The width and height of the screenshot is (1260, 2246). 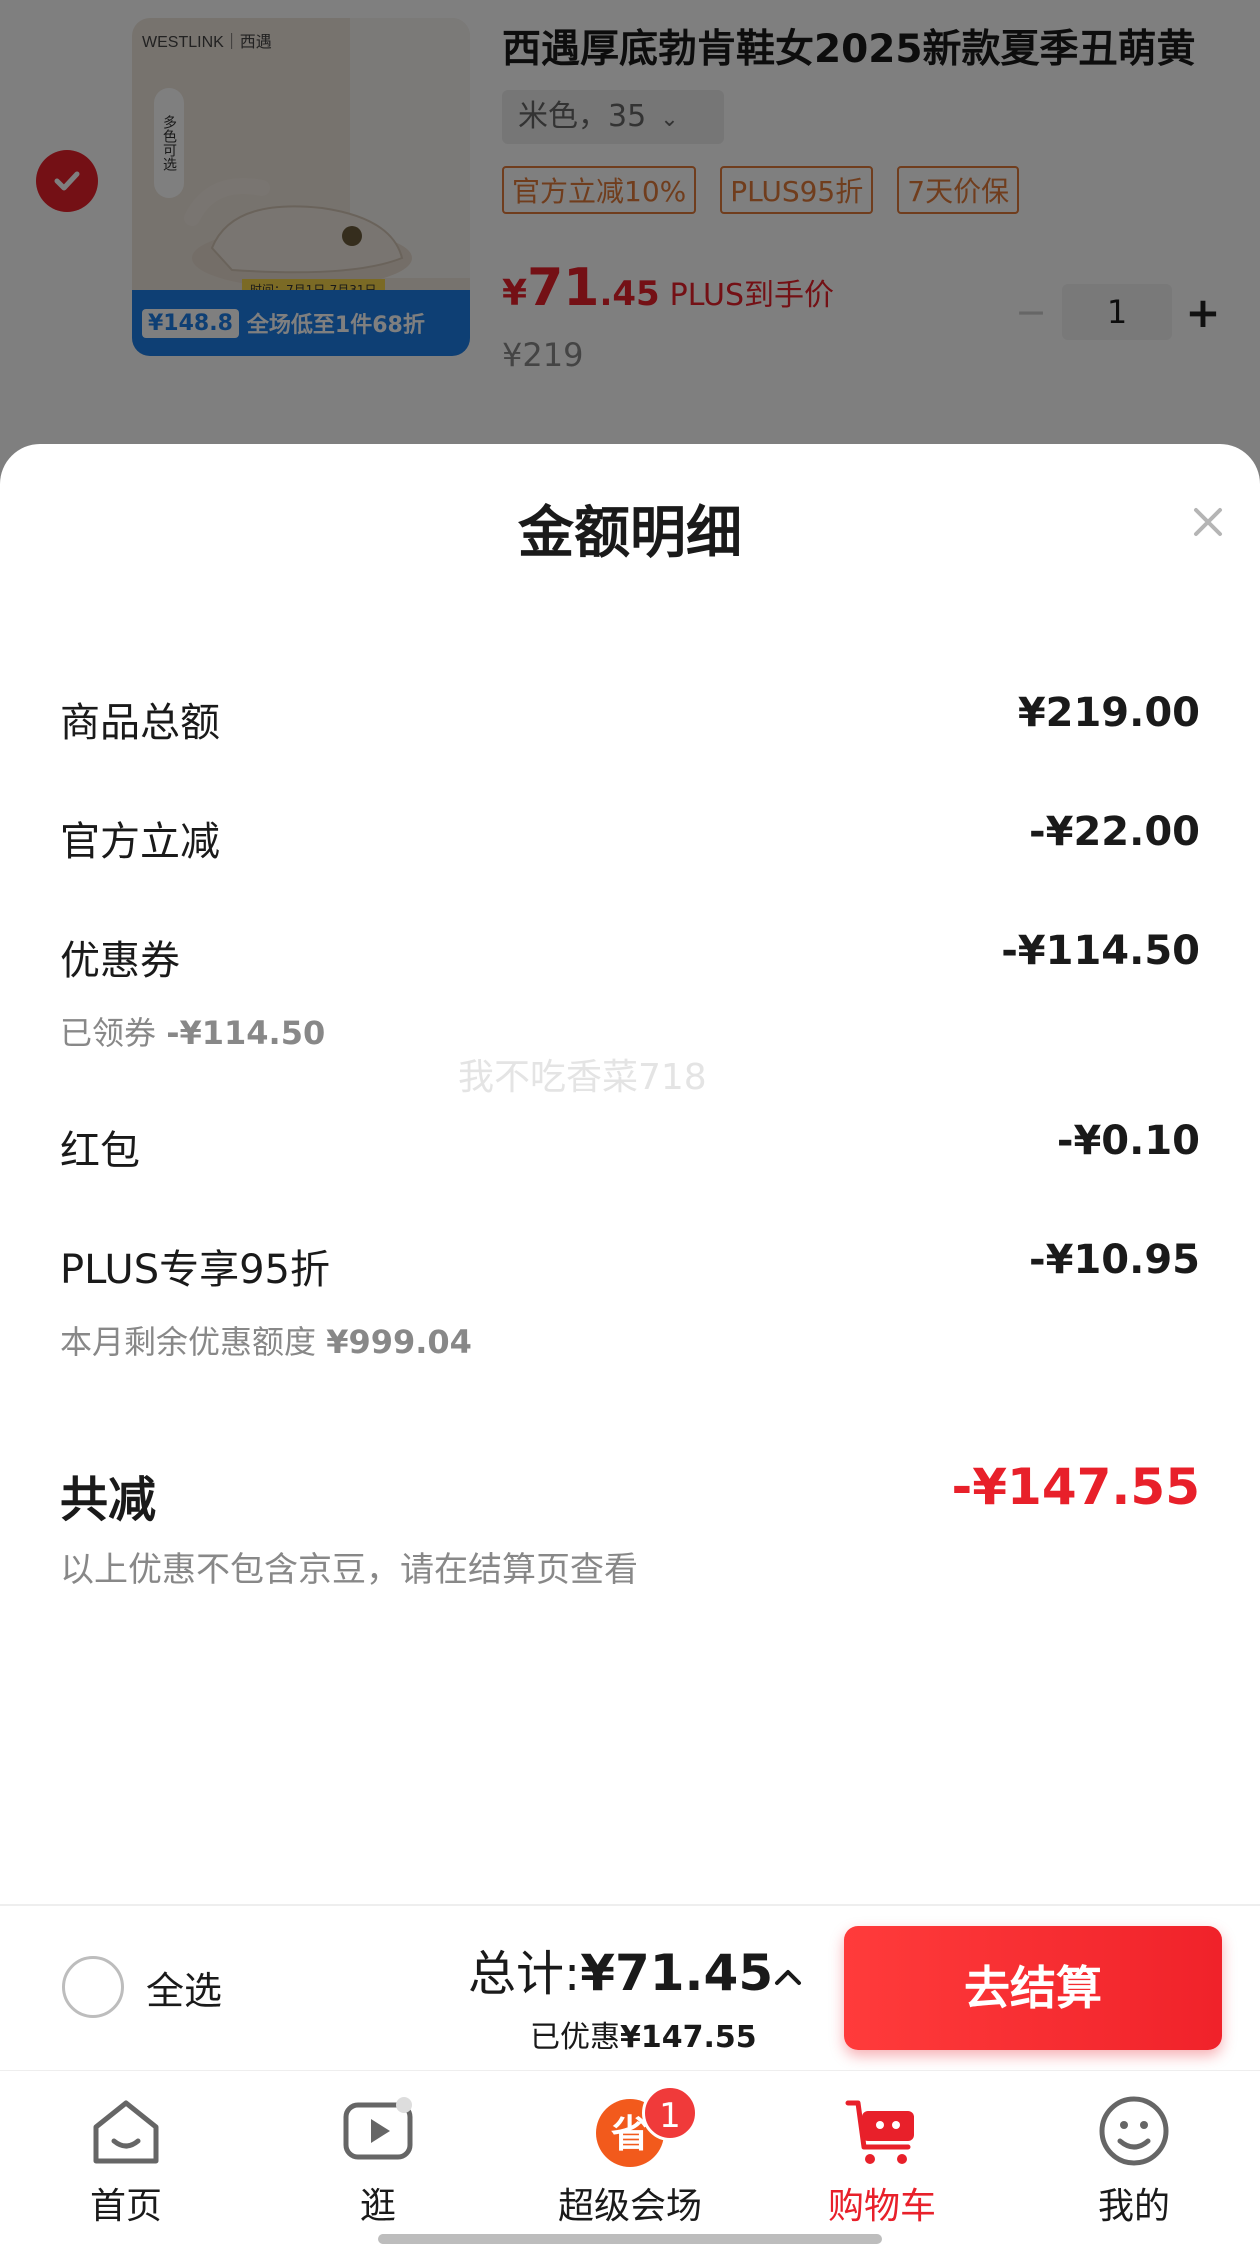 What do you see at coordinates (630, 533) in the screenshot?
I see `sheet-title: 金额明细` at bounding box center [630, 533].